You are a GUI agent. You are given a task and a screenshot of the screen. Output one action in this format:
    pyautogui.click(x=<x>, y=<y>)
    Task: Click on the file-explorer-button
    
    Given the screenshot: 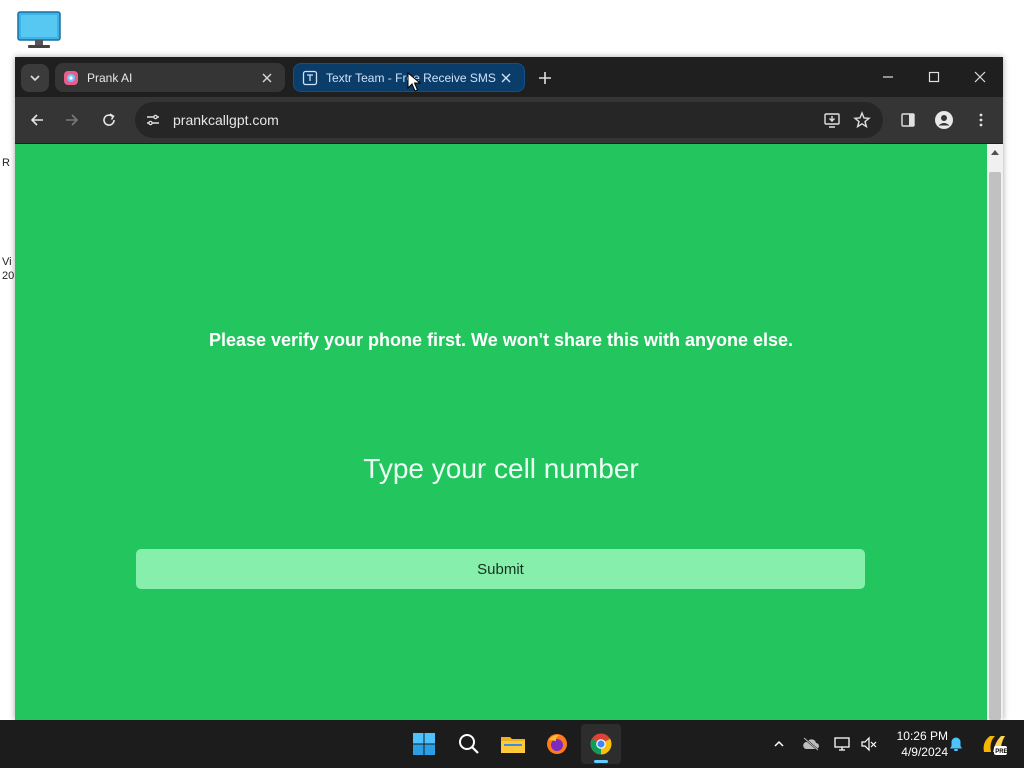 What is the action you would take?
    pyautogui.click(x=513, y=744)
    